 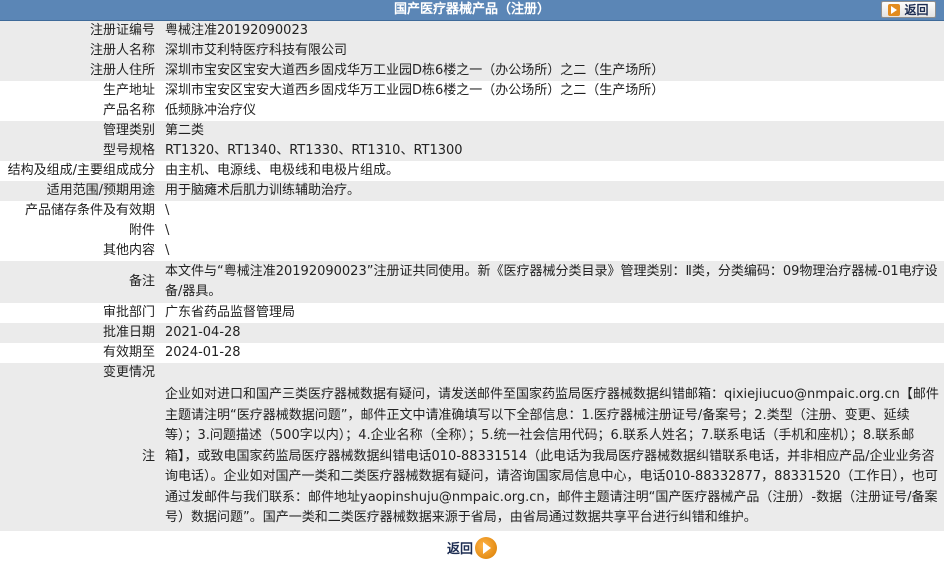 I want to click on table-row: 其他内容 \, so click(x=472, y=251).